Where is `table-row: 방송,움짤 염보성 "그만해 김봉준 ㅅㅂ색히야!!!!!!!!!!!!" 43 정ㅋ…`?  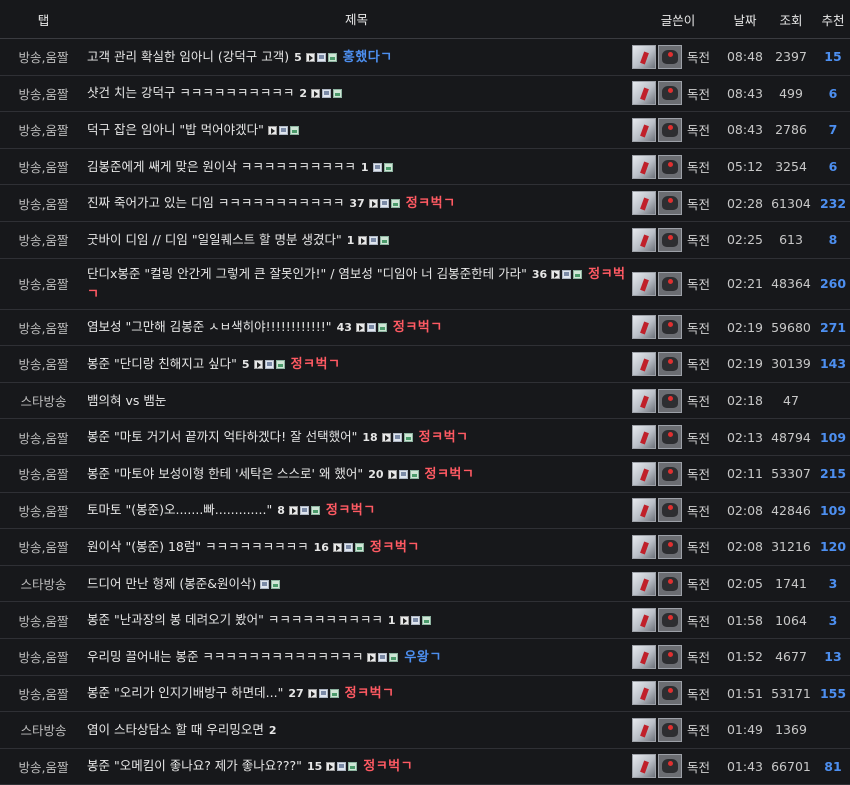
table-row: 방송,움짤 염보성 "그만해 김봉준 ㅅㅂ색히야!!!!!!!!!!!!" 43 정ㅋ… is located at coordinates (425, 328).